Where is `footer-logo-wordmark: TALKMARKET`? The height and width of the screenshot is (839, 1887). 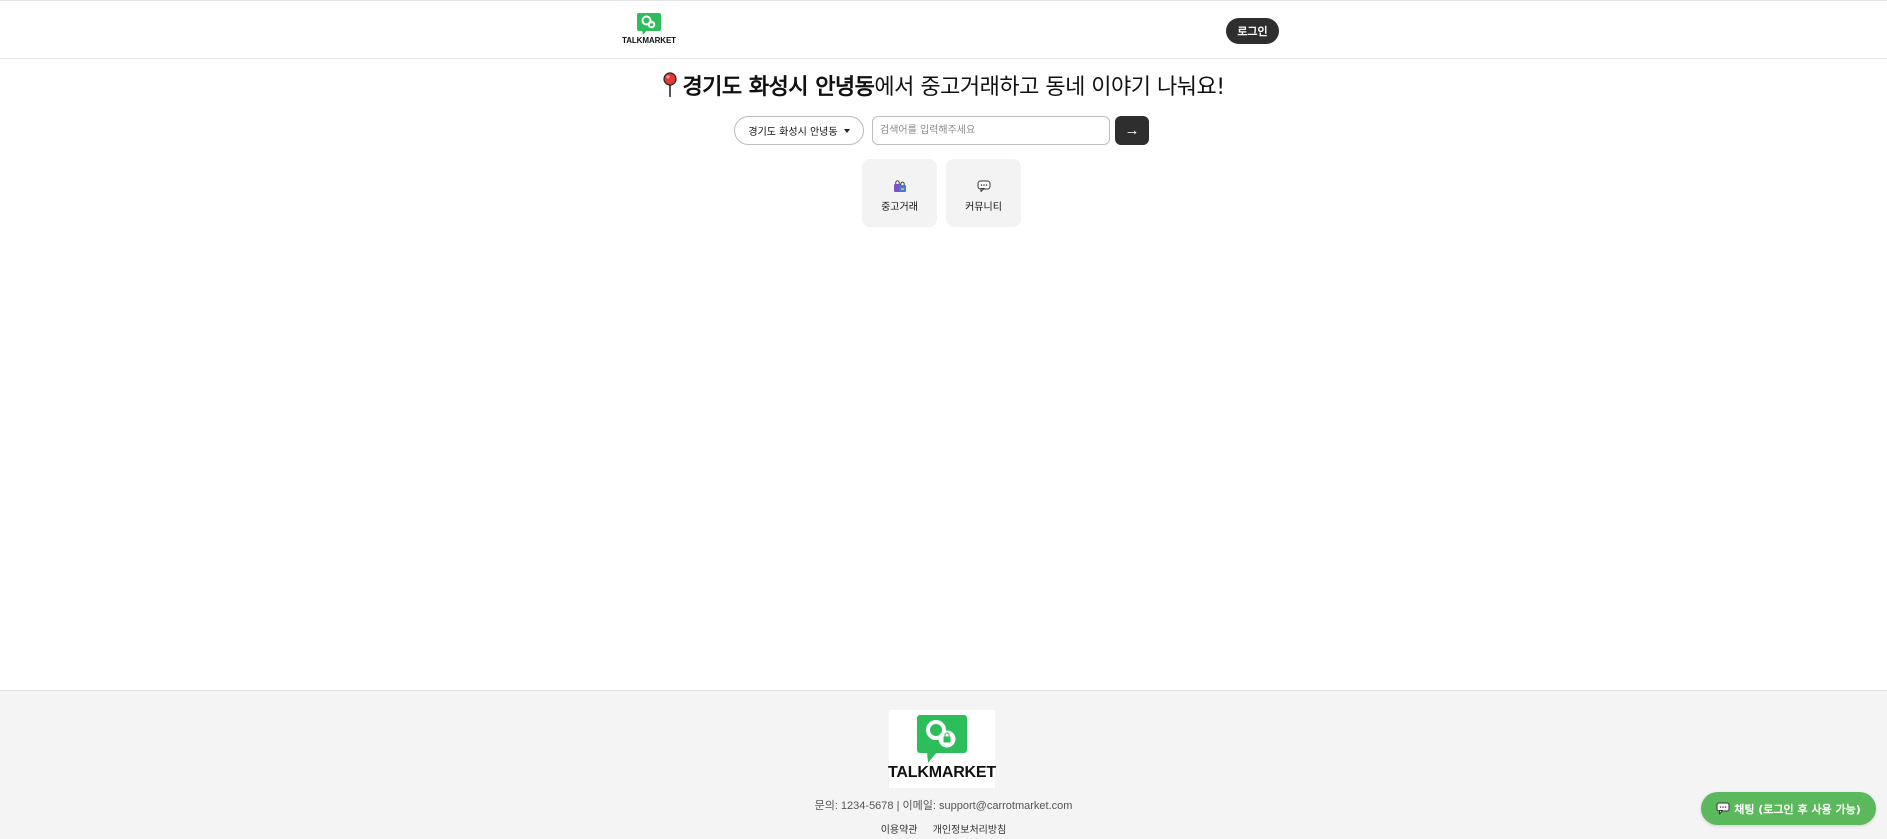
footer-logo-wordmark: TALKMARKET is located at coordinates (942, 772).